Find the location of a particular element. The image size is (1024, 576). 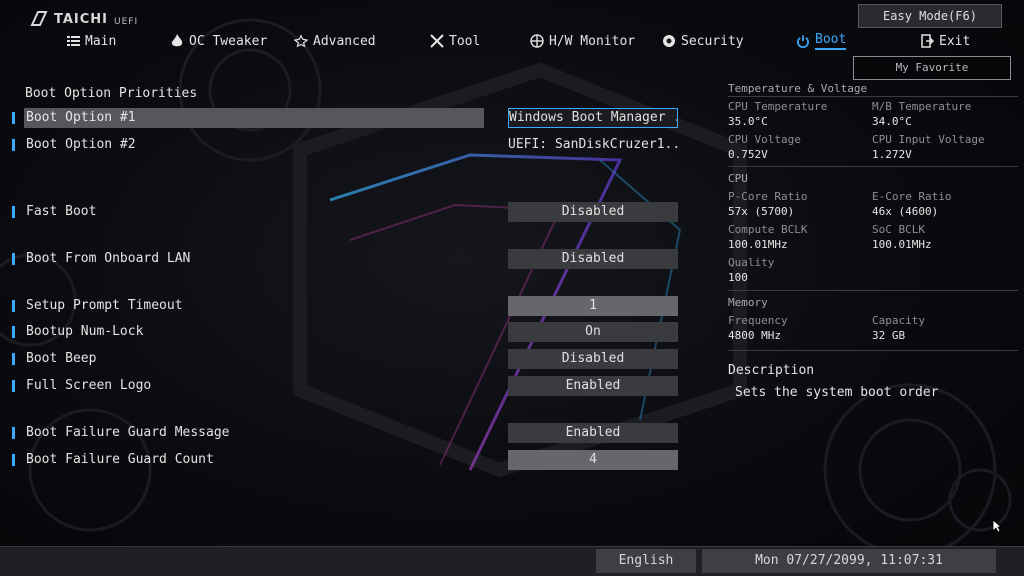

pcore-ratio-value: 57x (5700) is located at coordinates (761, 211).